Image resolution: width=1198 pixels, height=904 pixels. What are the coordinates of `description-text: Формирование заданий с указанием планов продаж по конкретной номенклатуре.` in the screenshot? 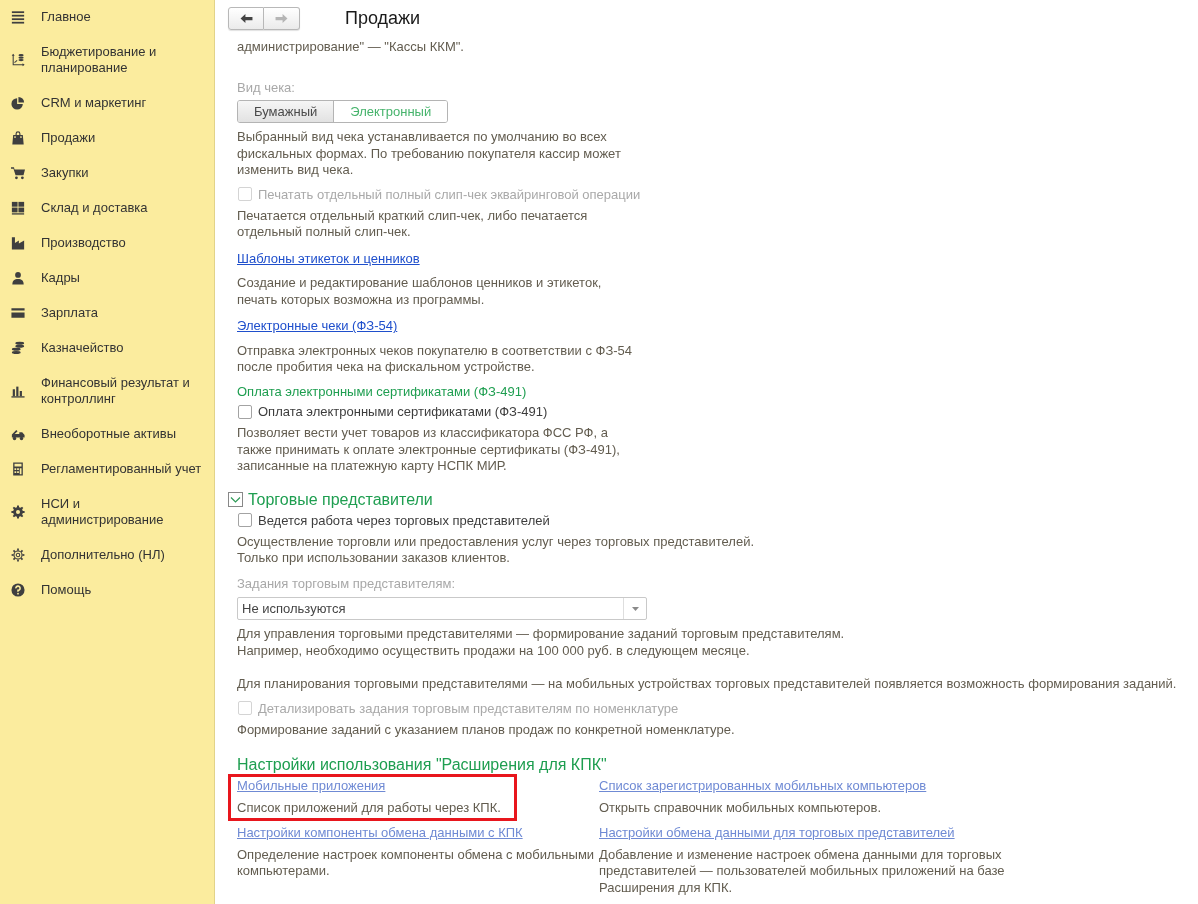 It's located at (486, 729).